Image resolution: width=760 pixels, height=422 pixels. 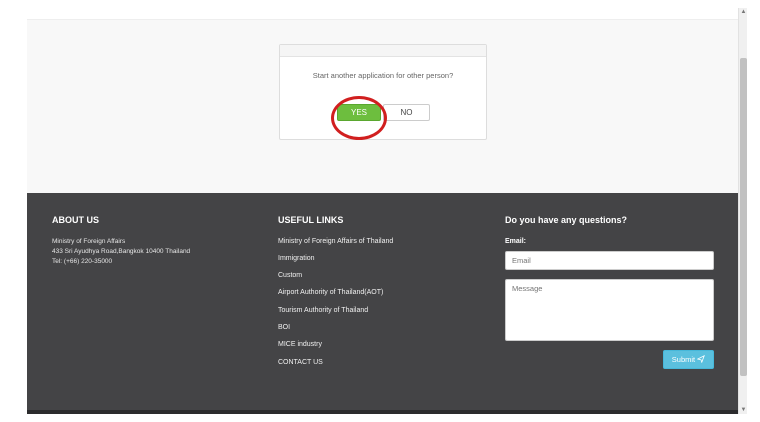 I want to click on link-tourism-authority: Tourism Authority of Thailand, so click(x=323, y=310).